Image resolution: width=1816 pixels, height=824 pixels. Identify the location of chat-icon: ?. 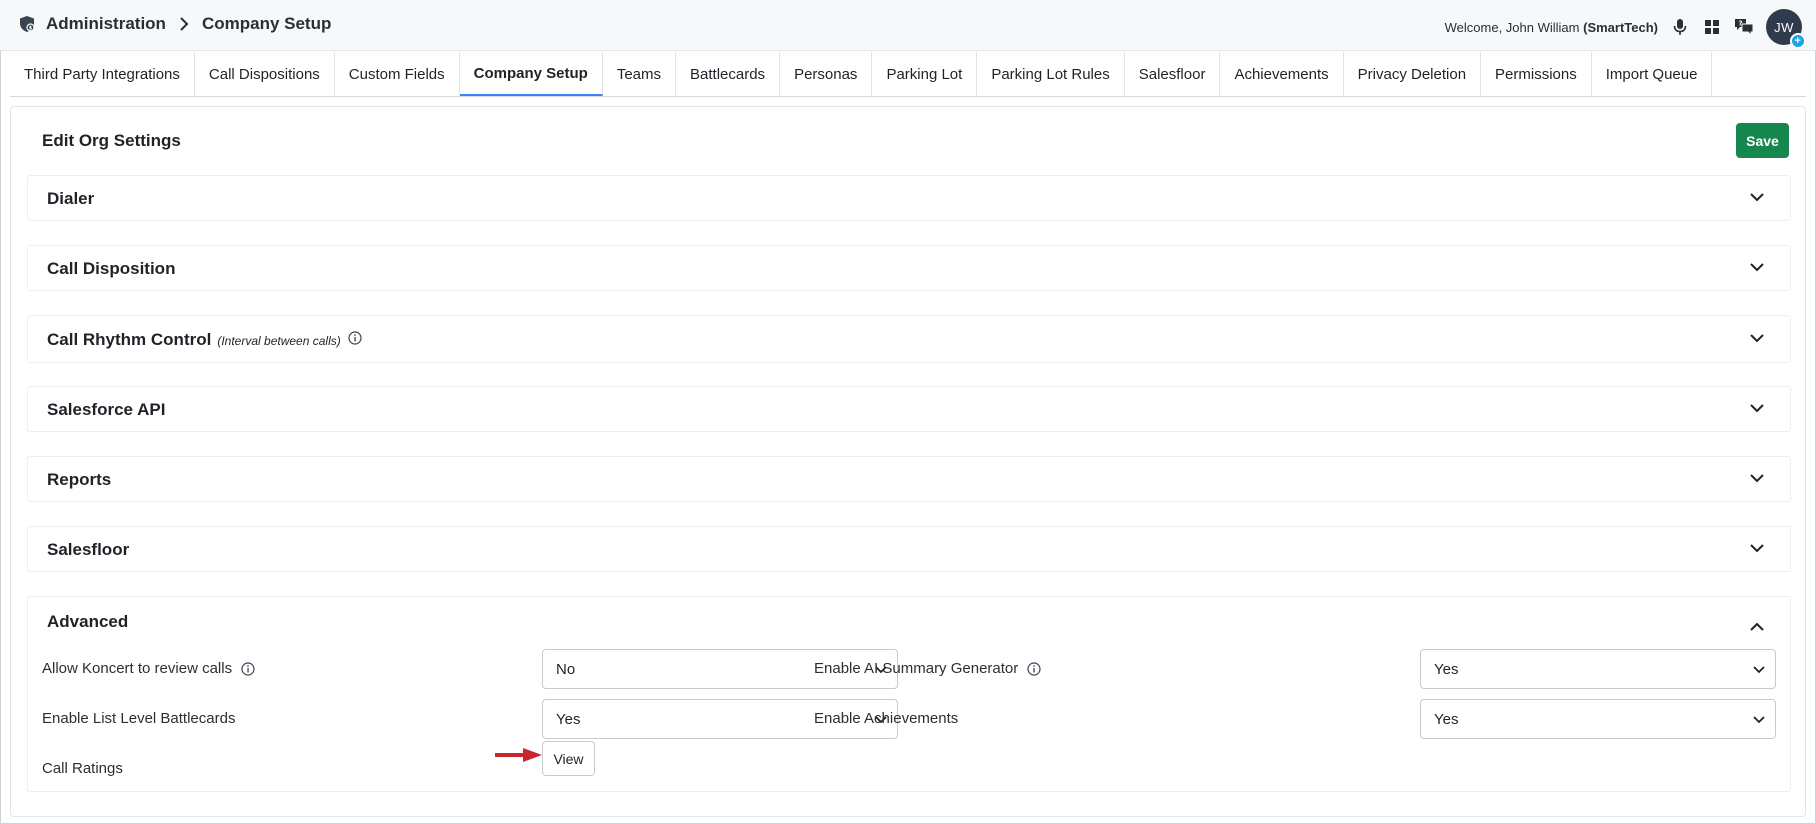
(1744, 27).